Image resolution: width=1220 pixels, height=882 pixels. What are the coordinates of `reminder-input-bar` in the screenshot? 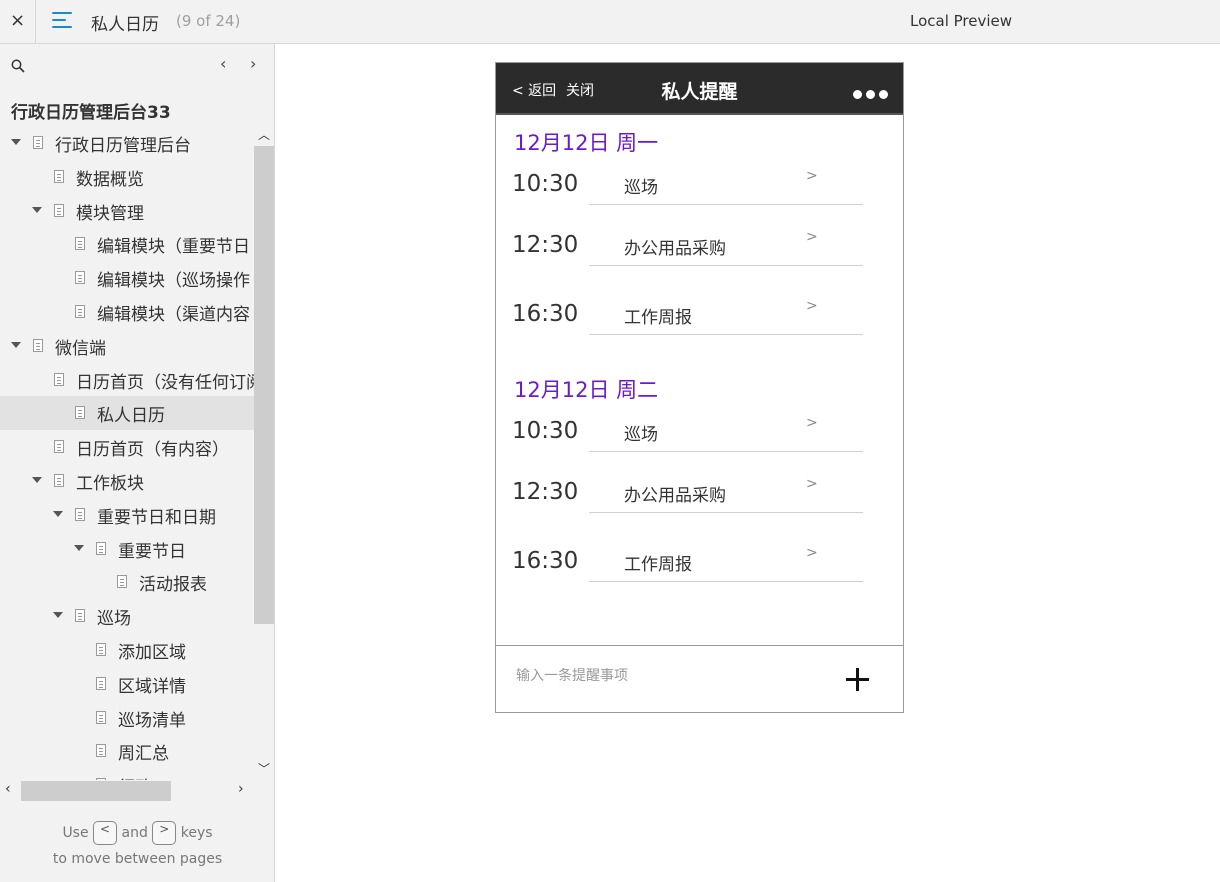 It's located at (699, 678).